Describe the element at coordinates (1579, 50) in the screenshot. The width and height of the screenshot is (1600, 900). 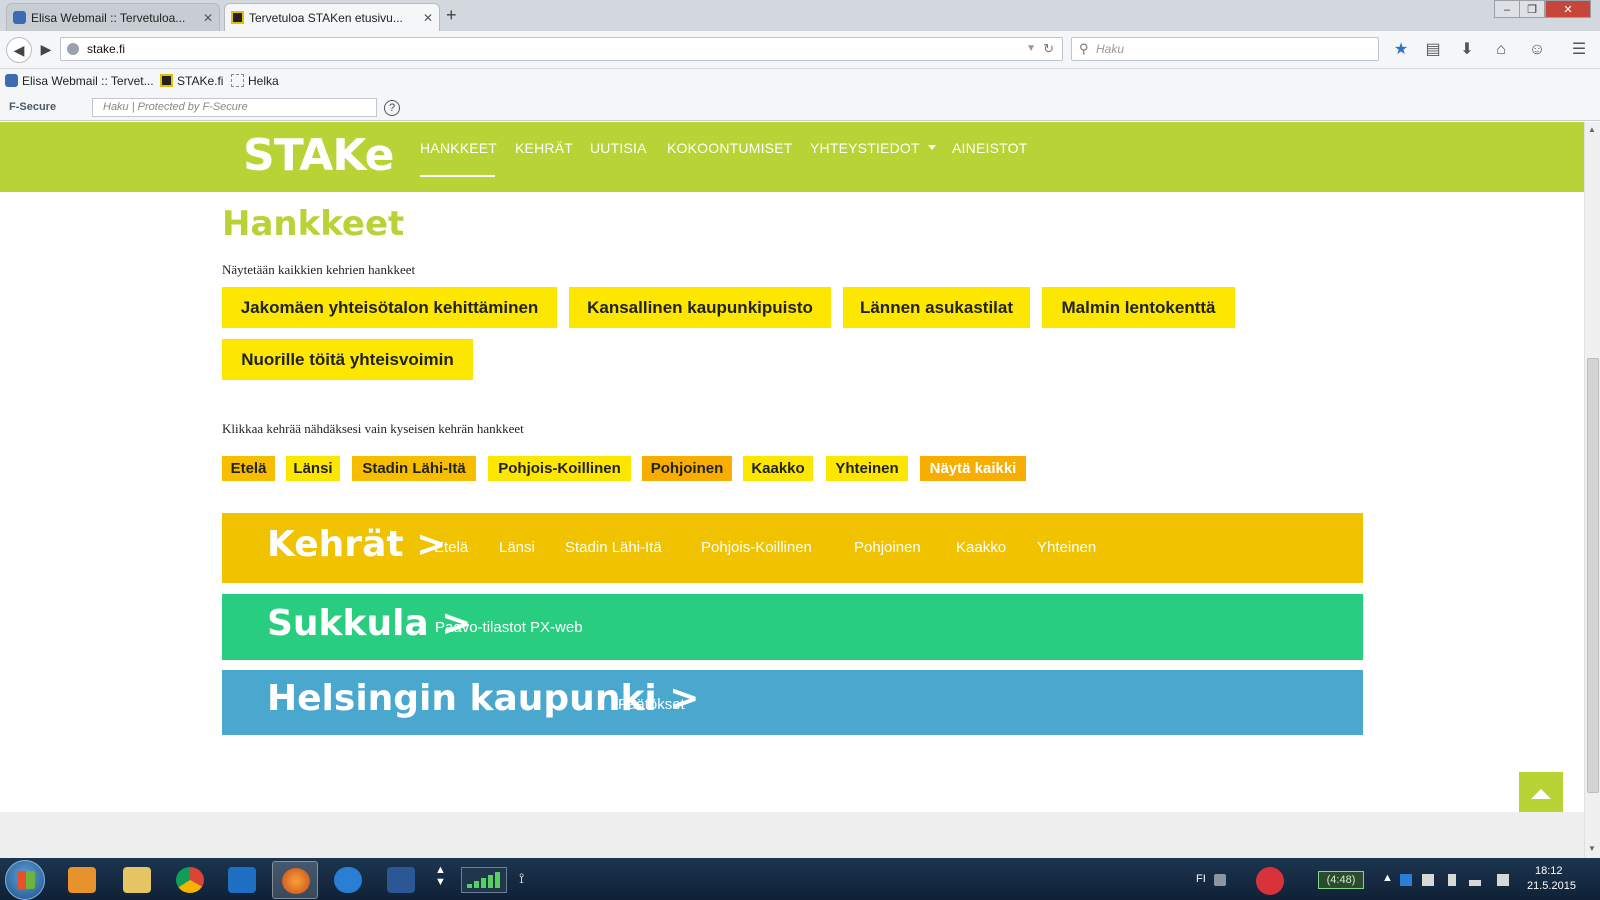
I see `menu-icon: ☰` at that location.